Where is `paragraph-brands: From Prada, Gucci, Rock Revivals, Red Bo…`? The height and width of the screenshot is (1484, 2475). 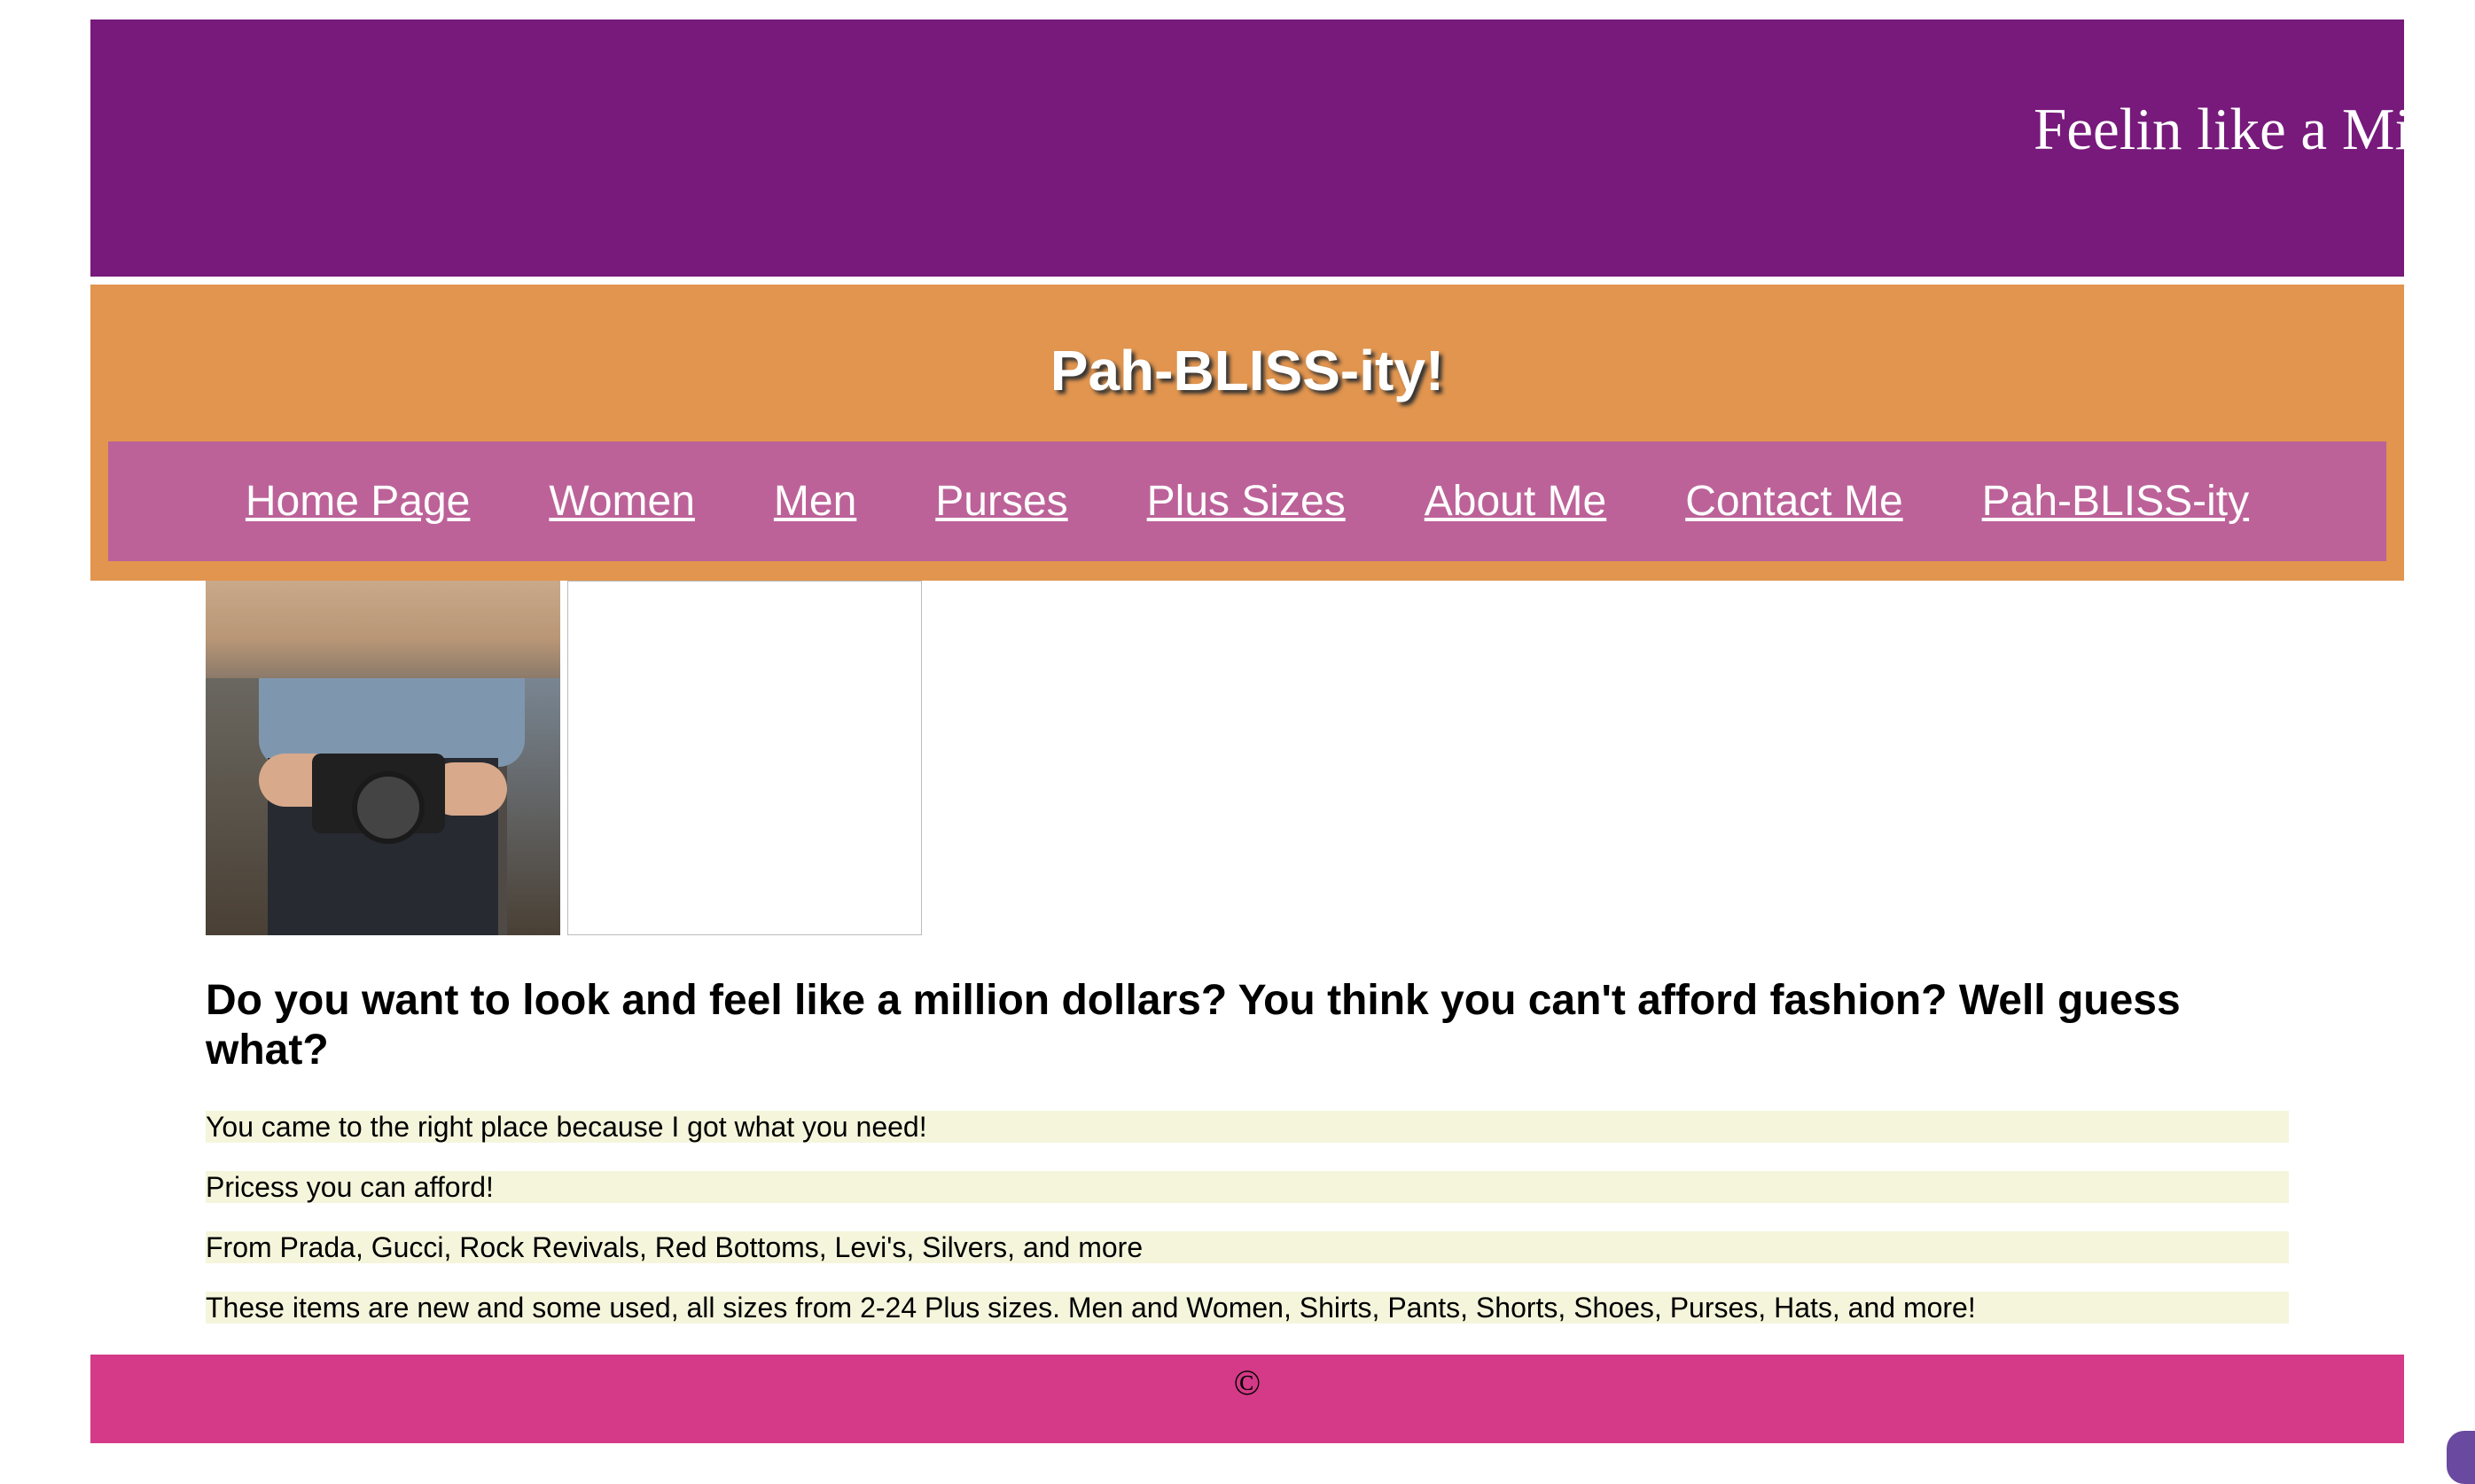 paragraph-brands: From Prada, Gucci, Rock Revivals, Red Bo… is located at coordinates (1247, 1247).